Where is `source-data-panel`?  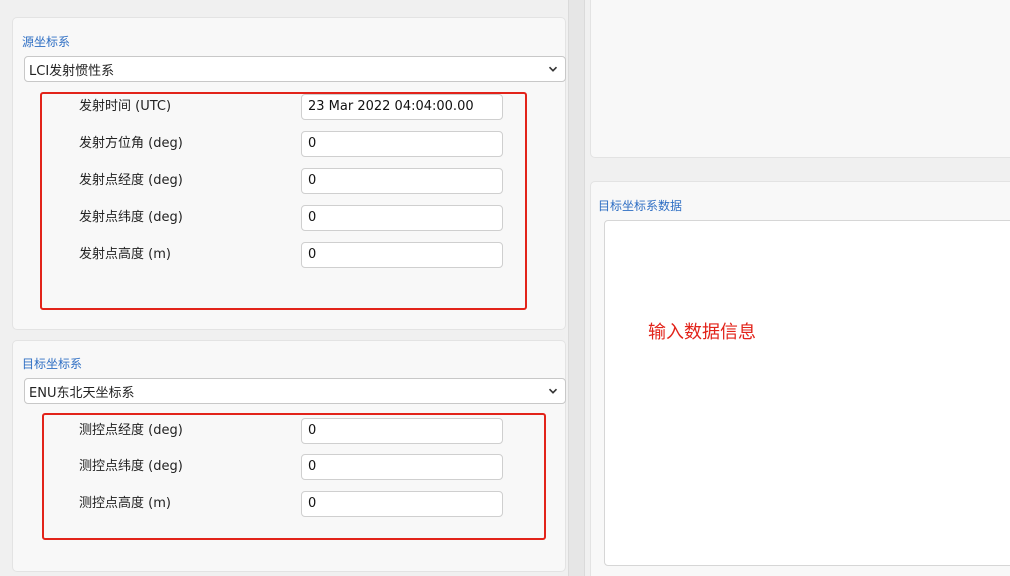 source-data-panel is located at coordinates (800, 79).